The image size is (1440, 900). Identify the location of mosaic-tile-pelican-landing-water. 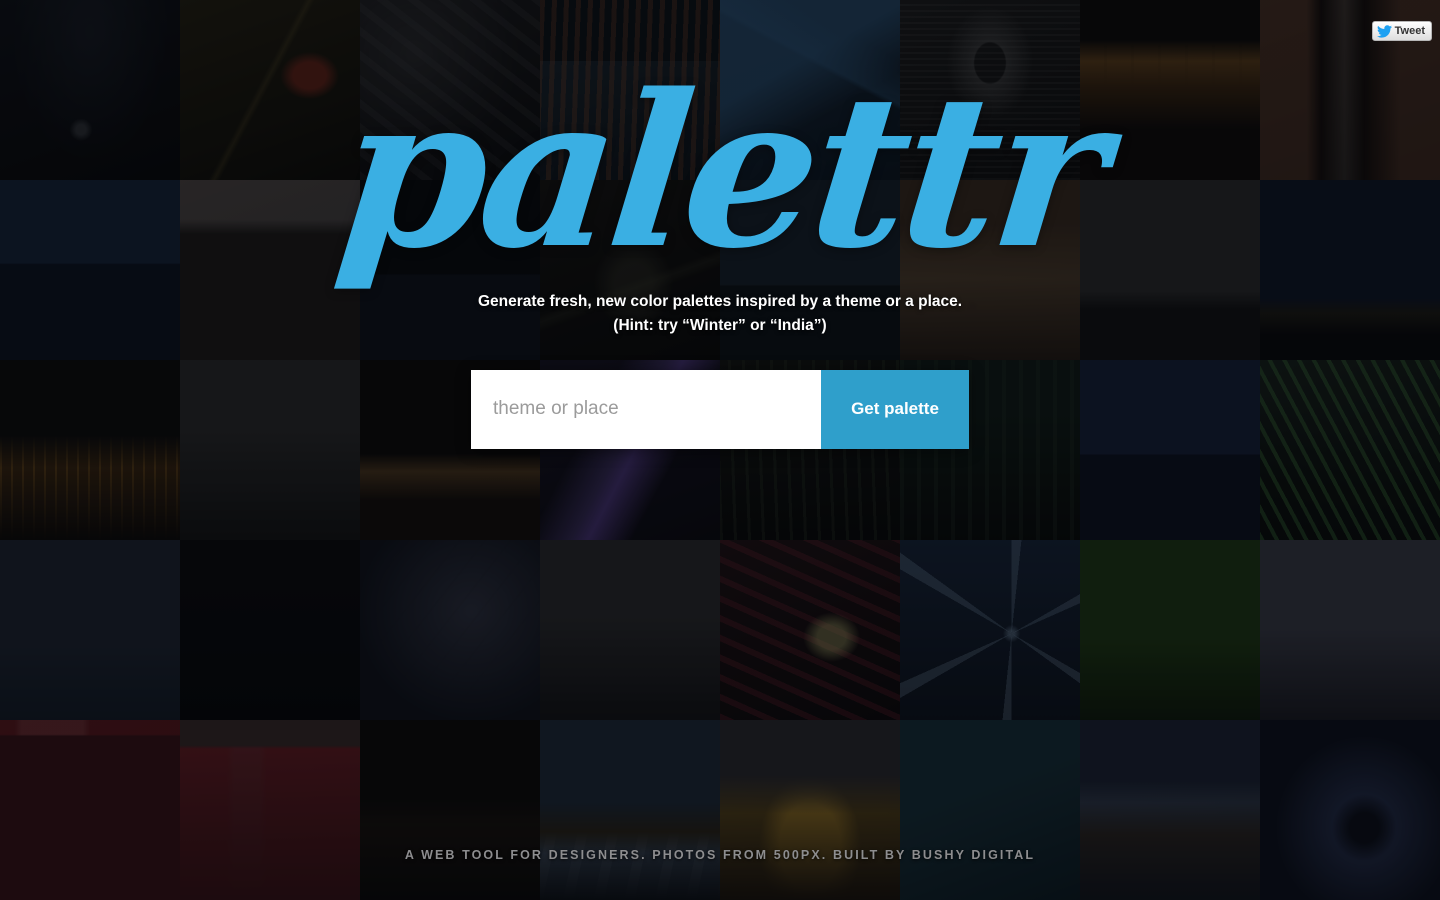
(90, 630).